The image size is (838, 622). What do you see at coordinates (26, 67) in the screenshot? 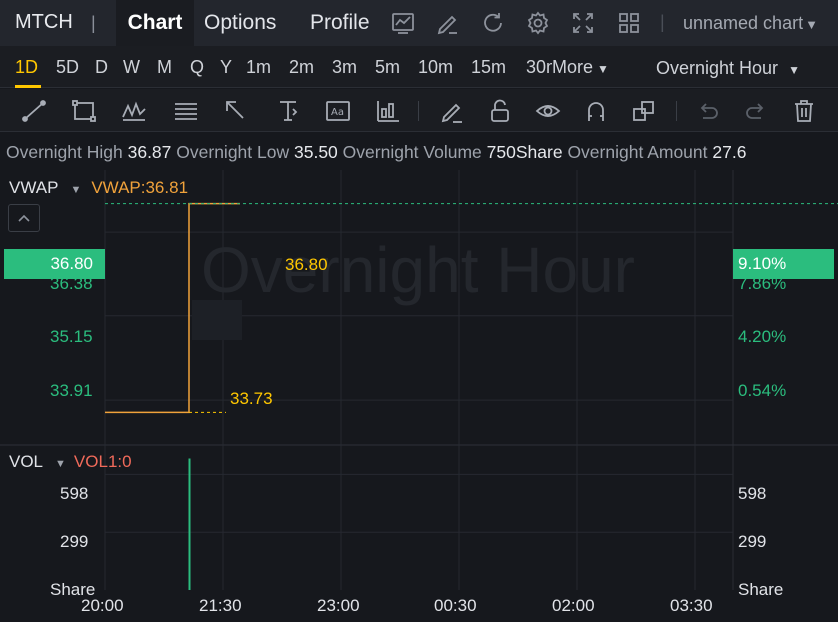
I see `timeframe-1d: 1D` at bounding box center [26, 67].